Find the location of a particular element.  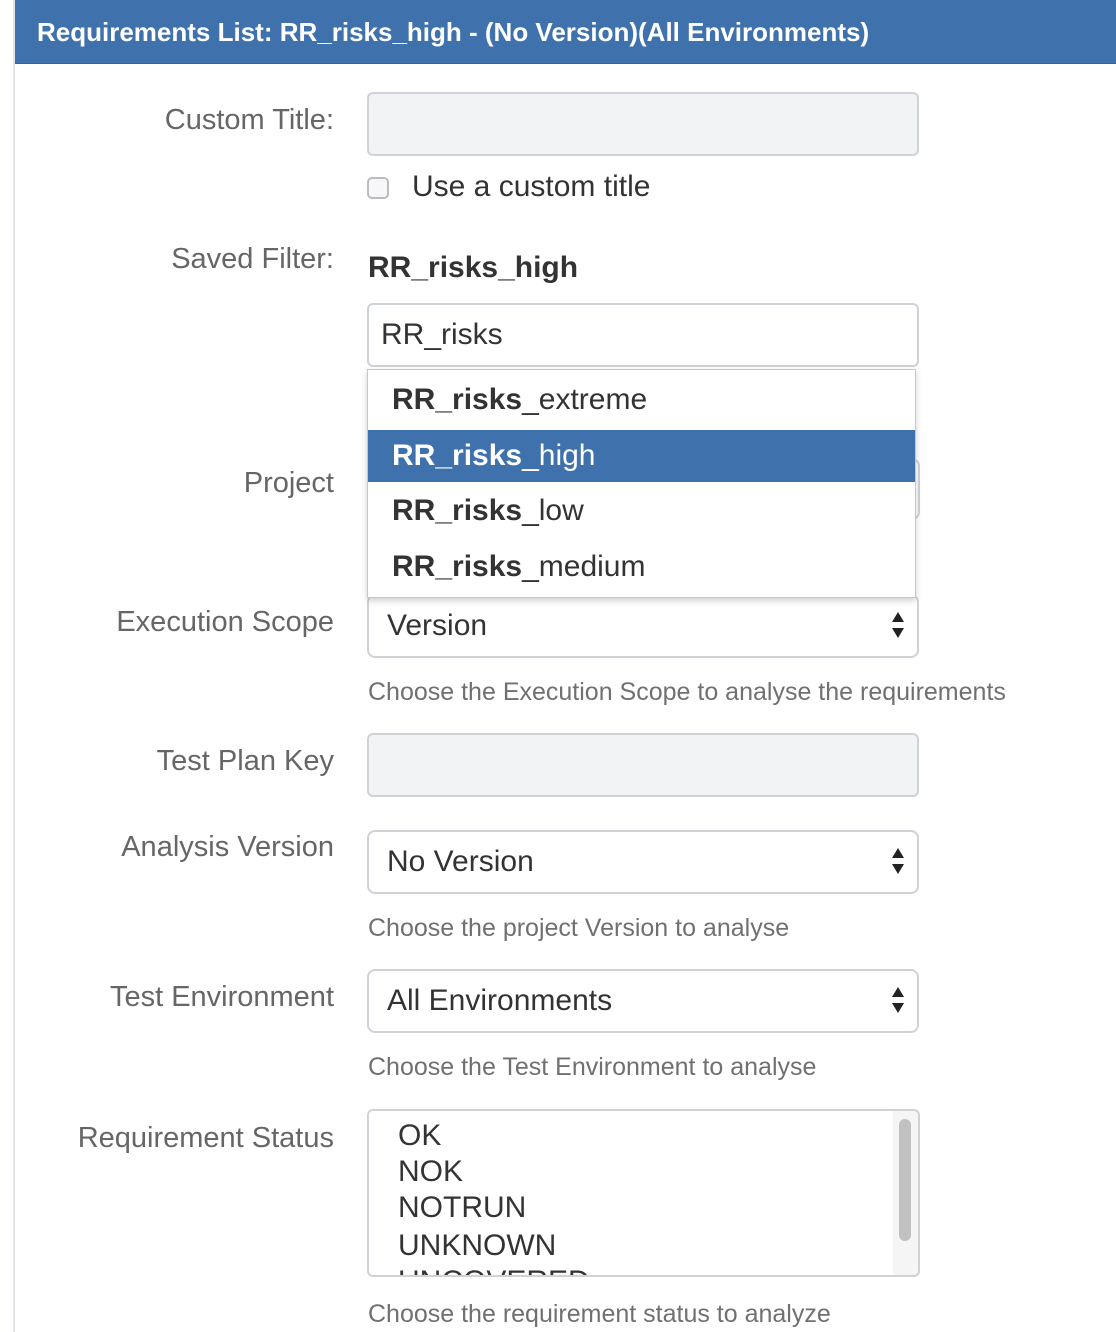

test-environment-label: Test Environment is located at coordinates (221, 997).